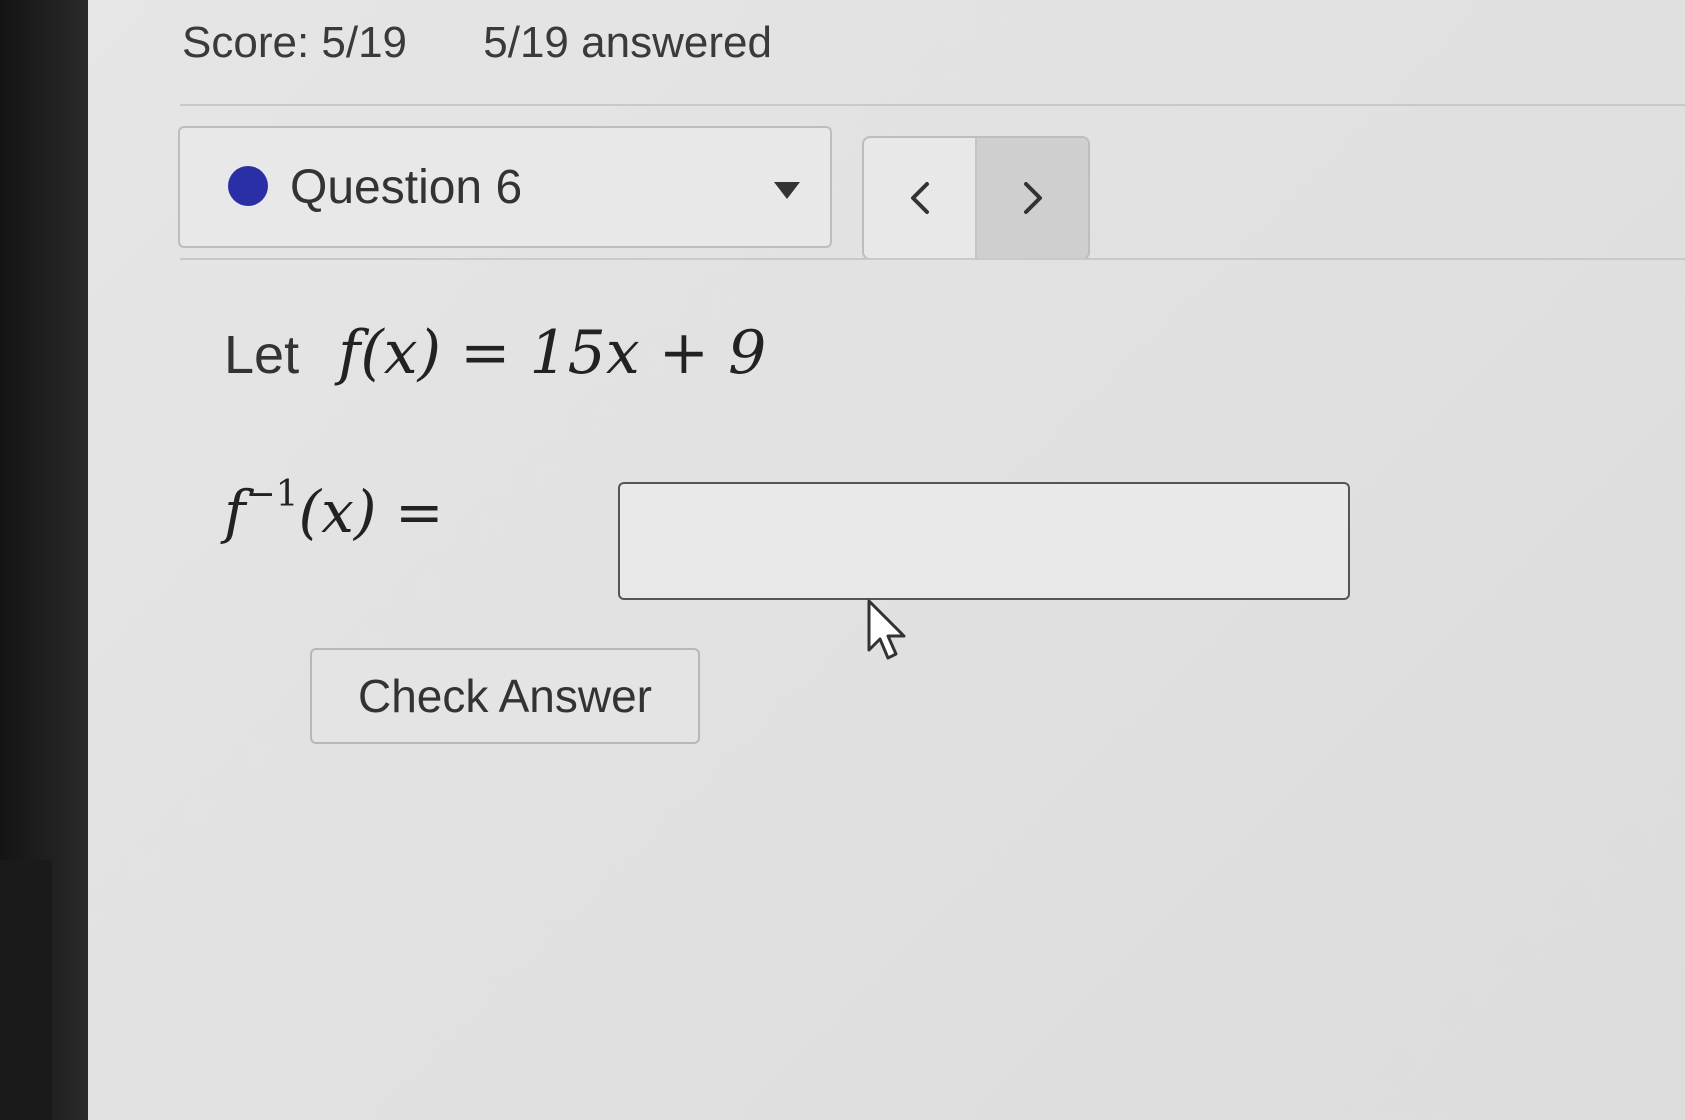  Describe the element at coordinates (886, 629) in the screenshot. I see `mouse-pointer-icon` at that location.